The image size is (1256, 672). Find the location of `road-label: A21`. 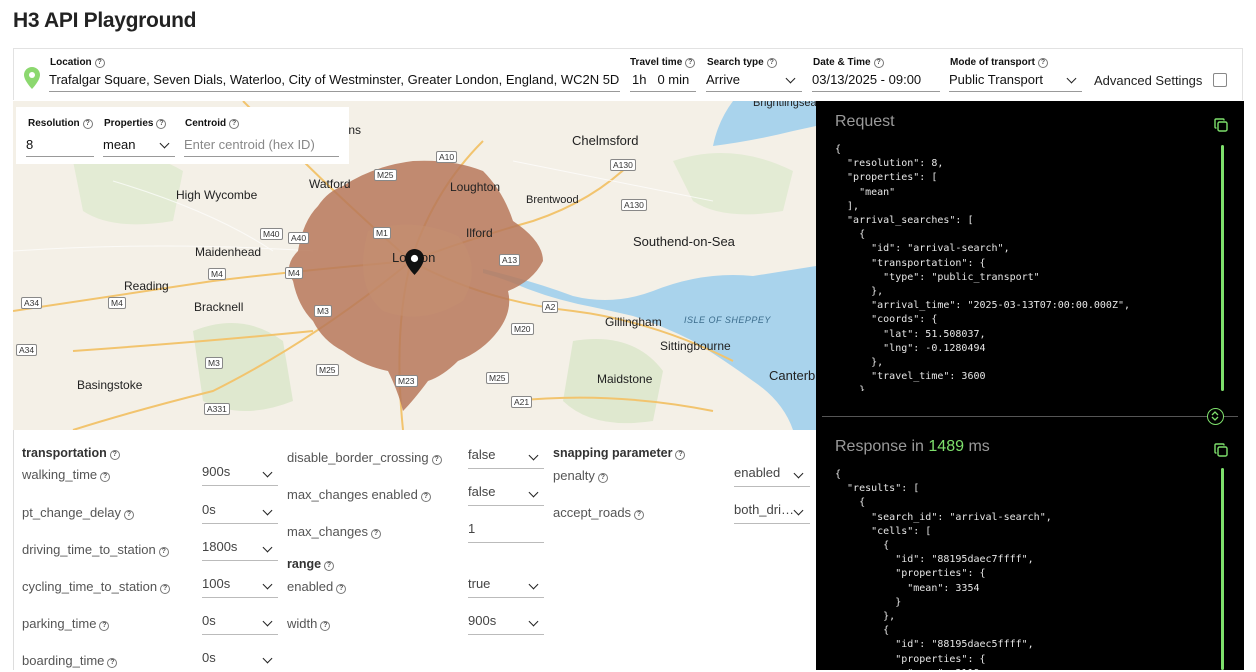

road-label: A21 is located at coordinates (522, 402).